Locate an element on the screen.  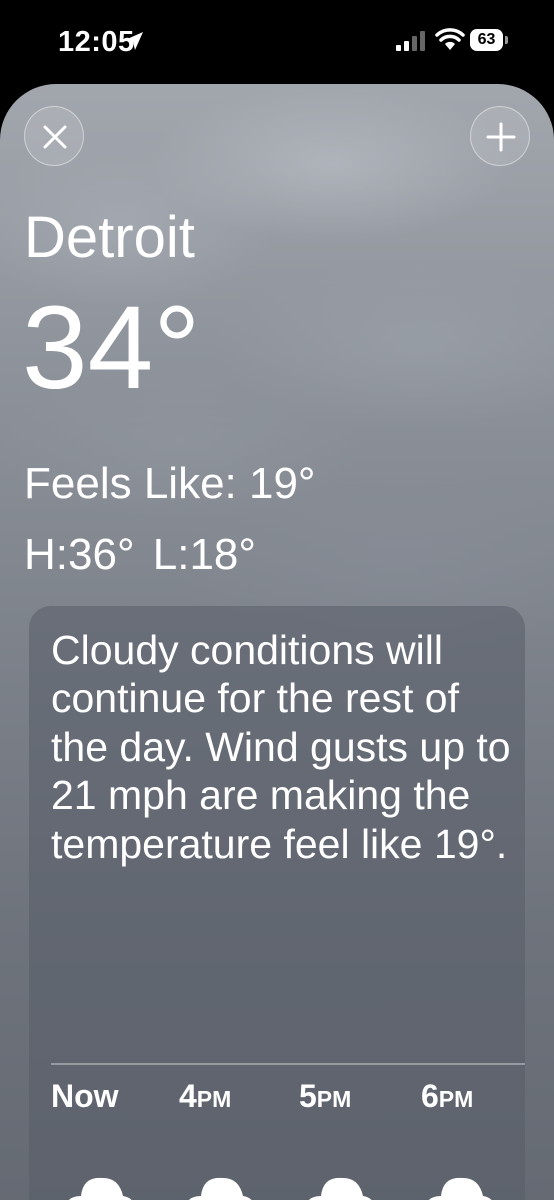
divider is located at coordinates (288, 1064).